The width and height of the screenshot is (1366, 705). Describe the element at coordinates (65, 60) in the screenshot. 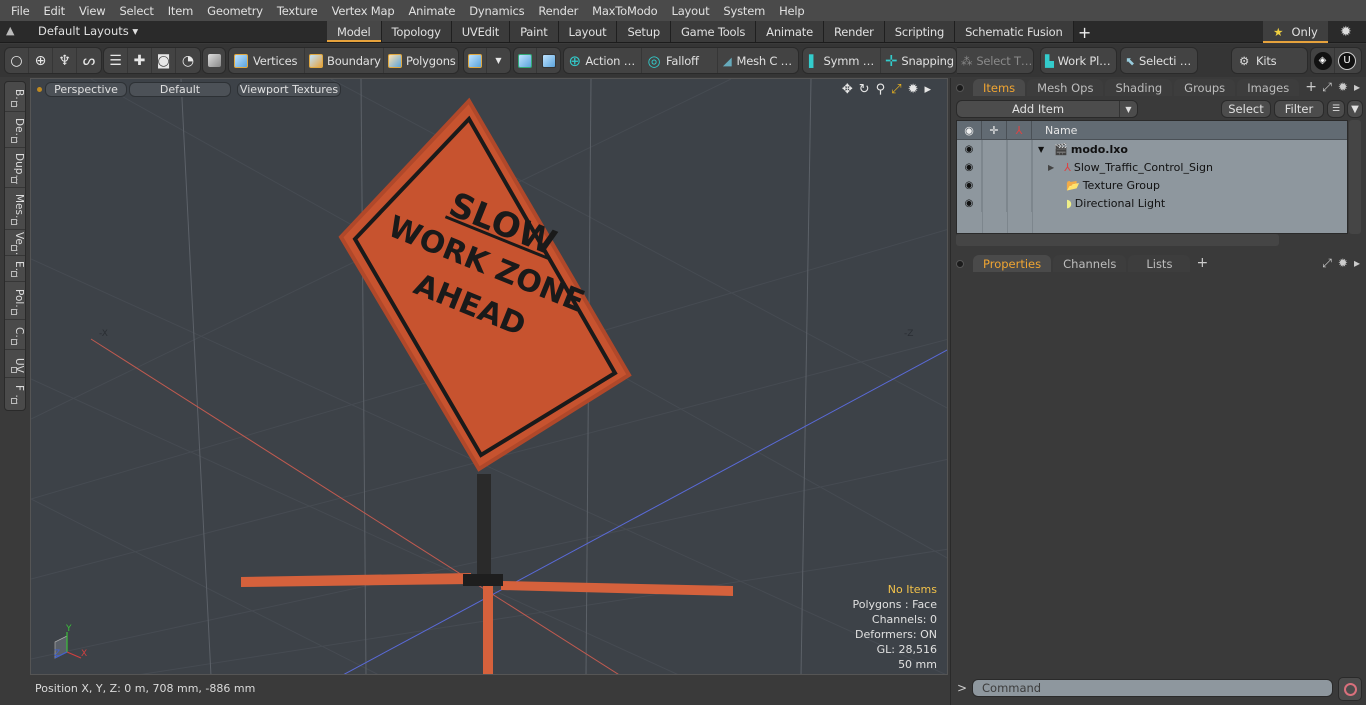

I see `pen-tool-icon: ♆` at that location.